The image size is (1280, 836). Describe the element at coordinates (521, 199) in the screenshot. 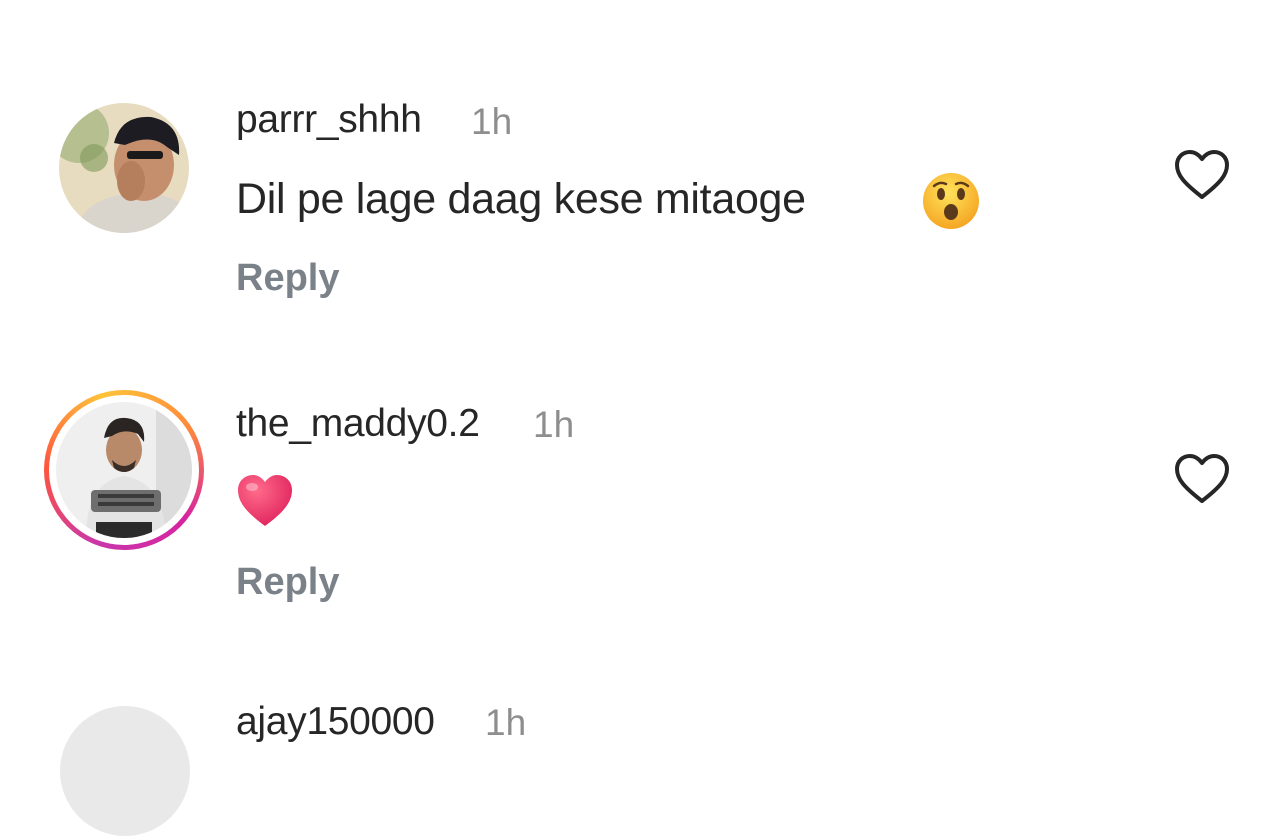

I see `comment-text: Dil pe lage daag kese mitaoge` at that location.